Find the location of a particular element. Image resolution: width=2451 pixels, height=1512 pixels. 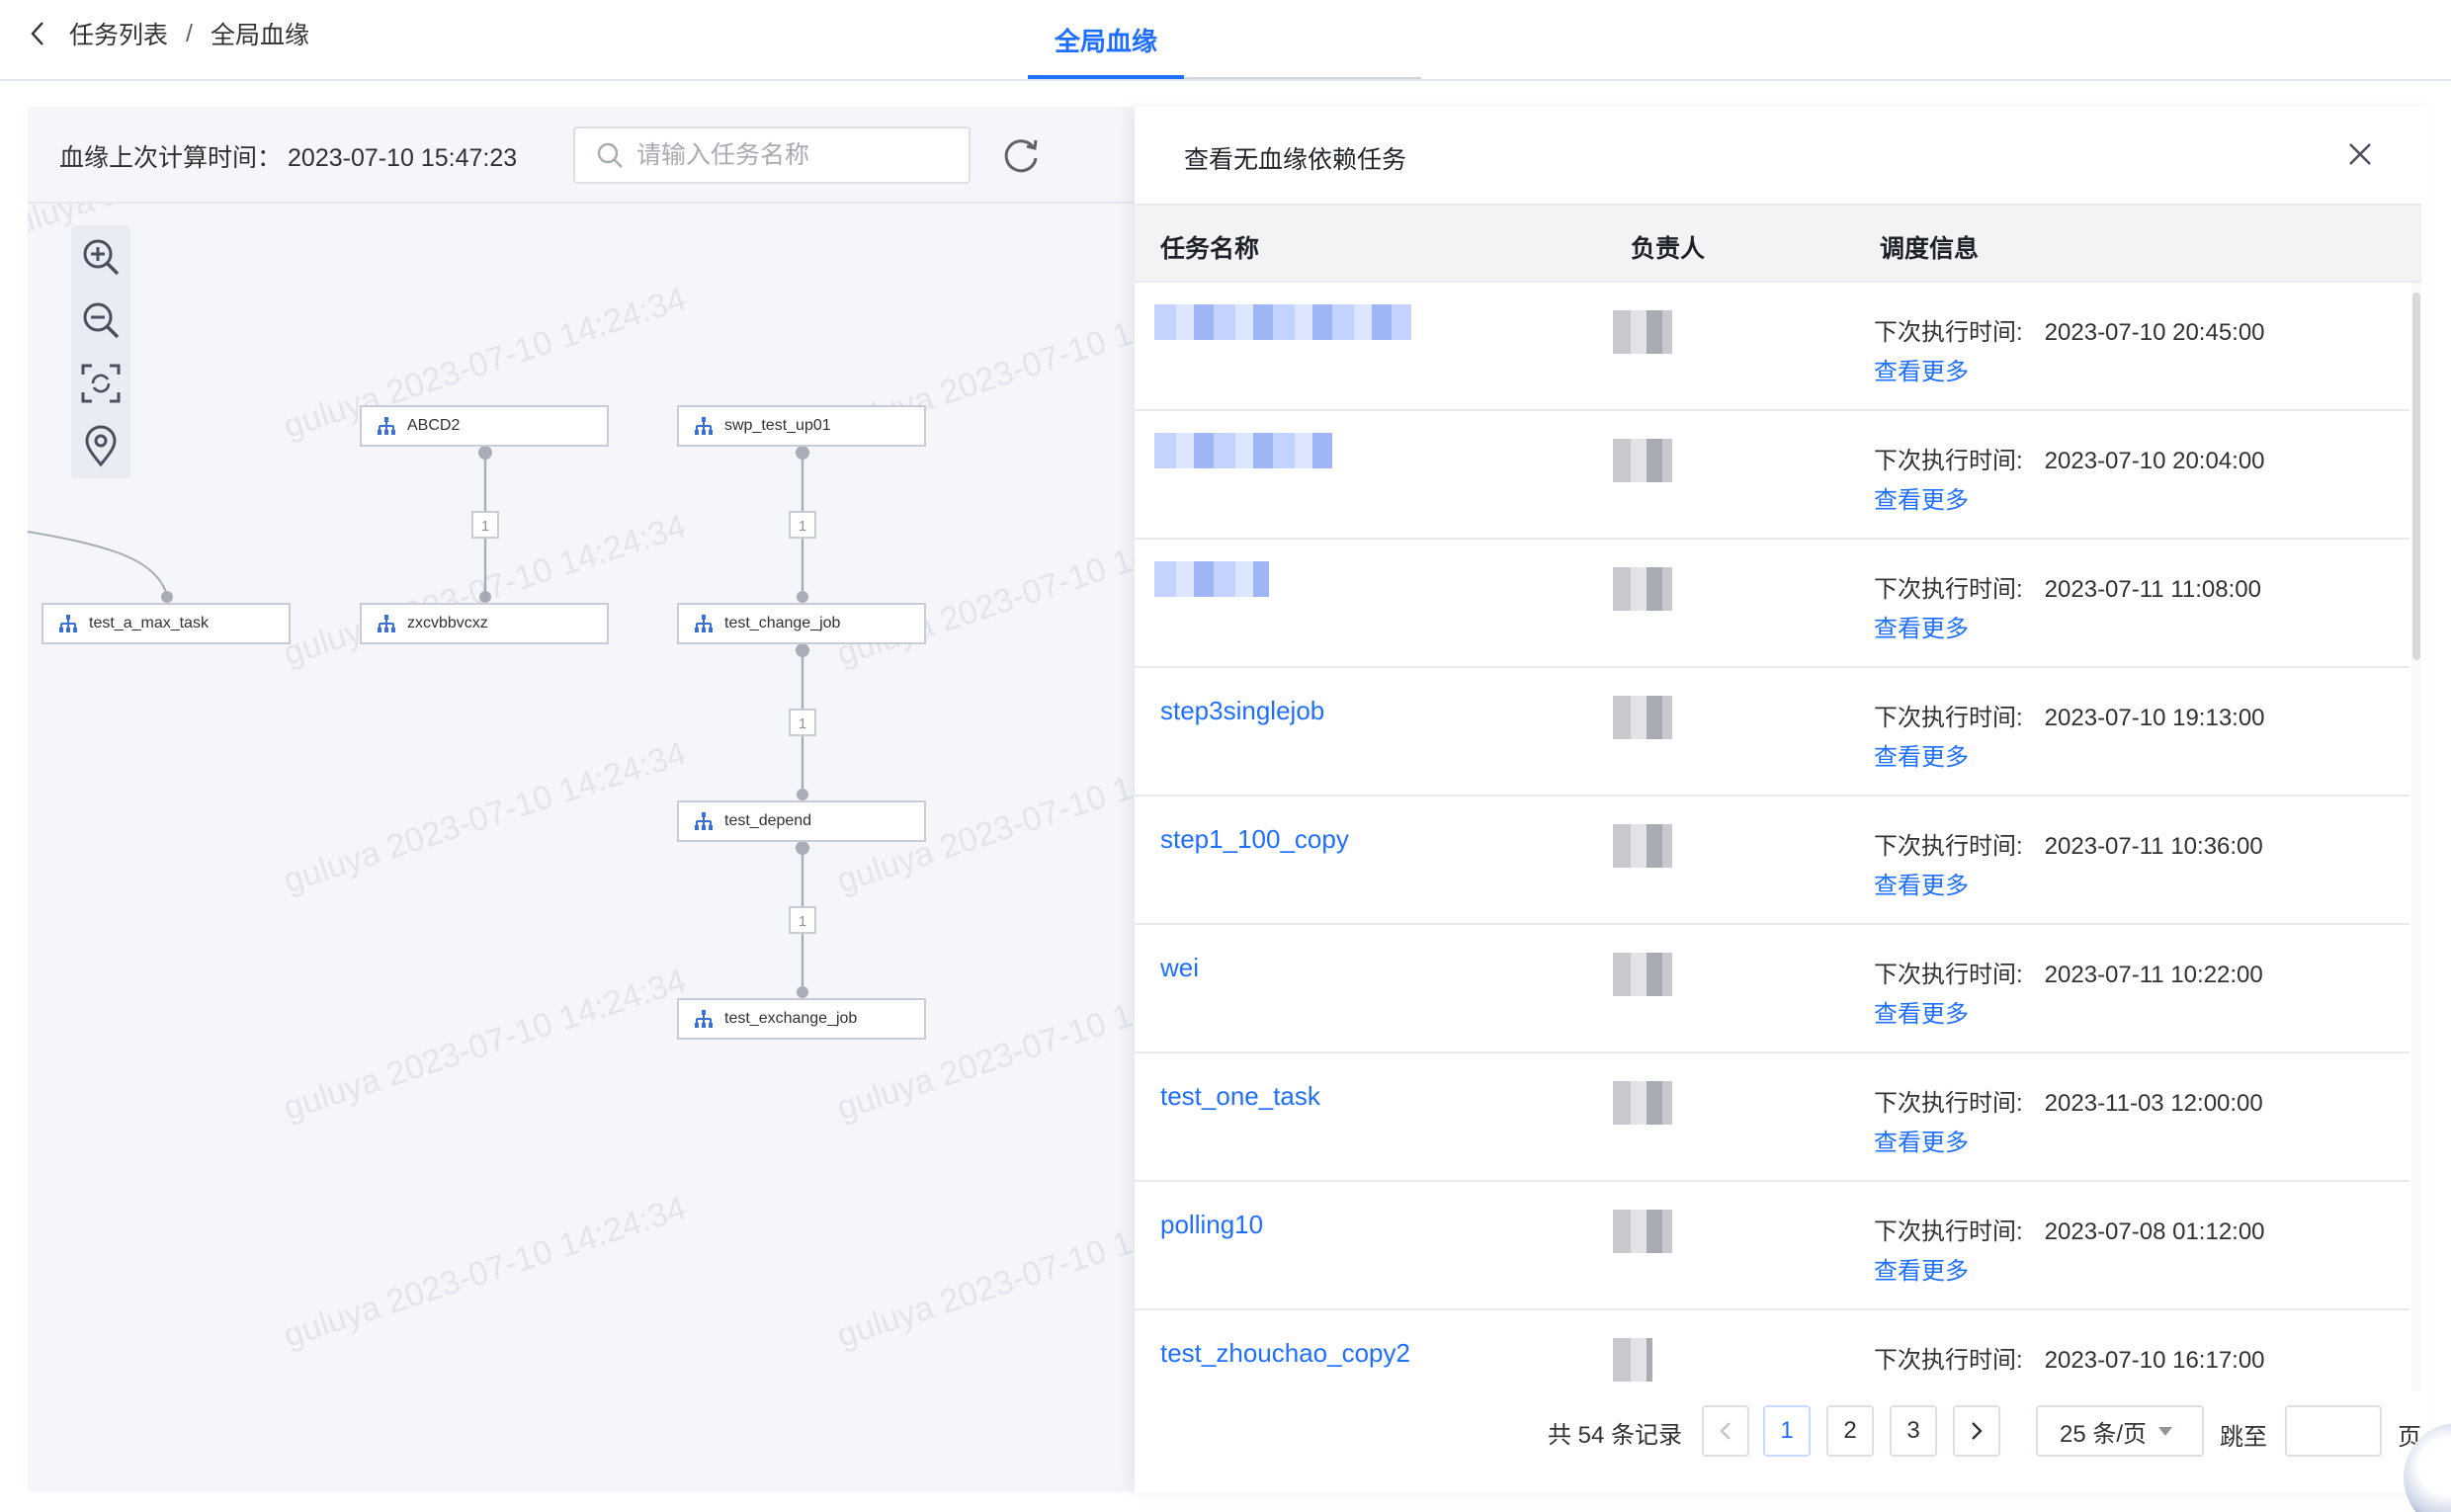

panel-header: 查看无血缘依赖任务 is located at coordinates (1781, 155).